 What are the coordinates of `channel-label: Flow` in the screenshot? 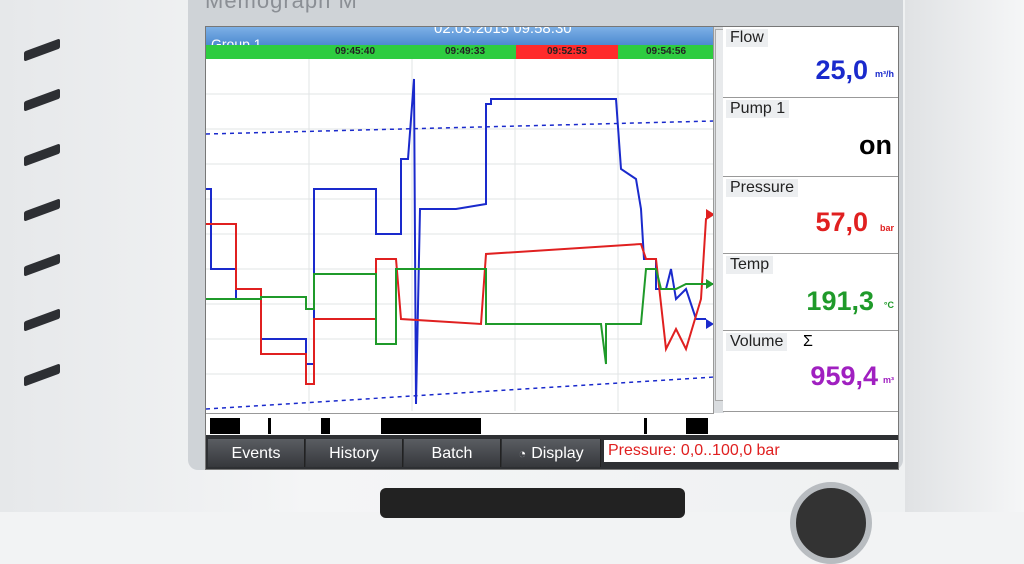 It's located at (747, 38).